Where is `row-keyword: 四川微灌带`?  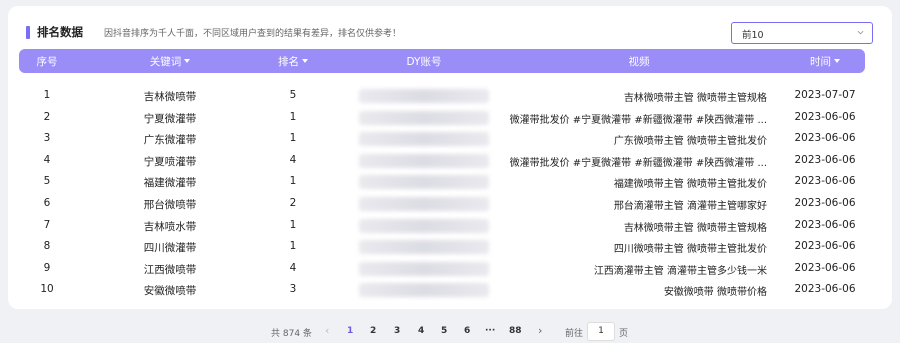 row-keyword: 四川微灌带 is located at coordinates (170, 248).